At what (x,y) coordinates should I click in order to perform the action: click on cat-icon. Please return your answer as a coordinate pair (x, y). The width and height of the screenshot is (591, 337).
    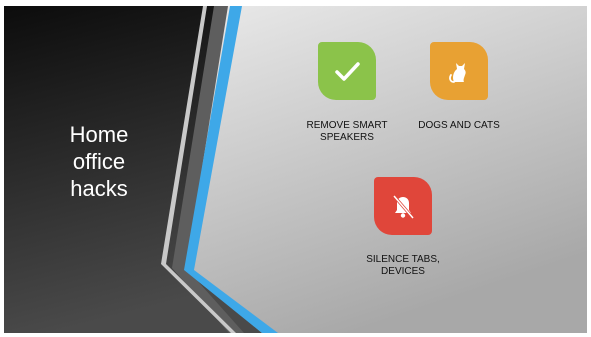
    Looking at the image, I should click on (457, 73).